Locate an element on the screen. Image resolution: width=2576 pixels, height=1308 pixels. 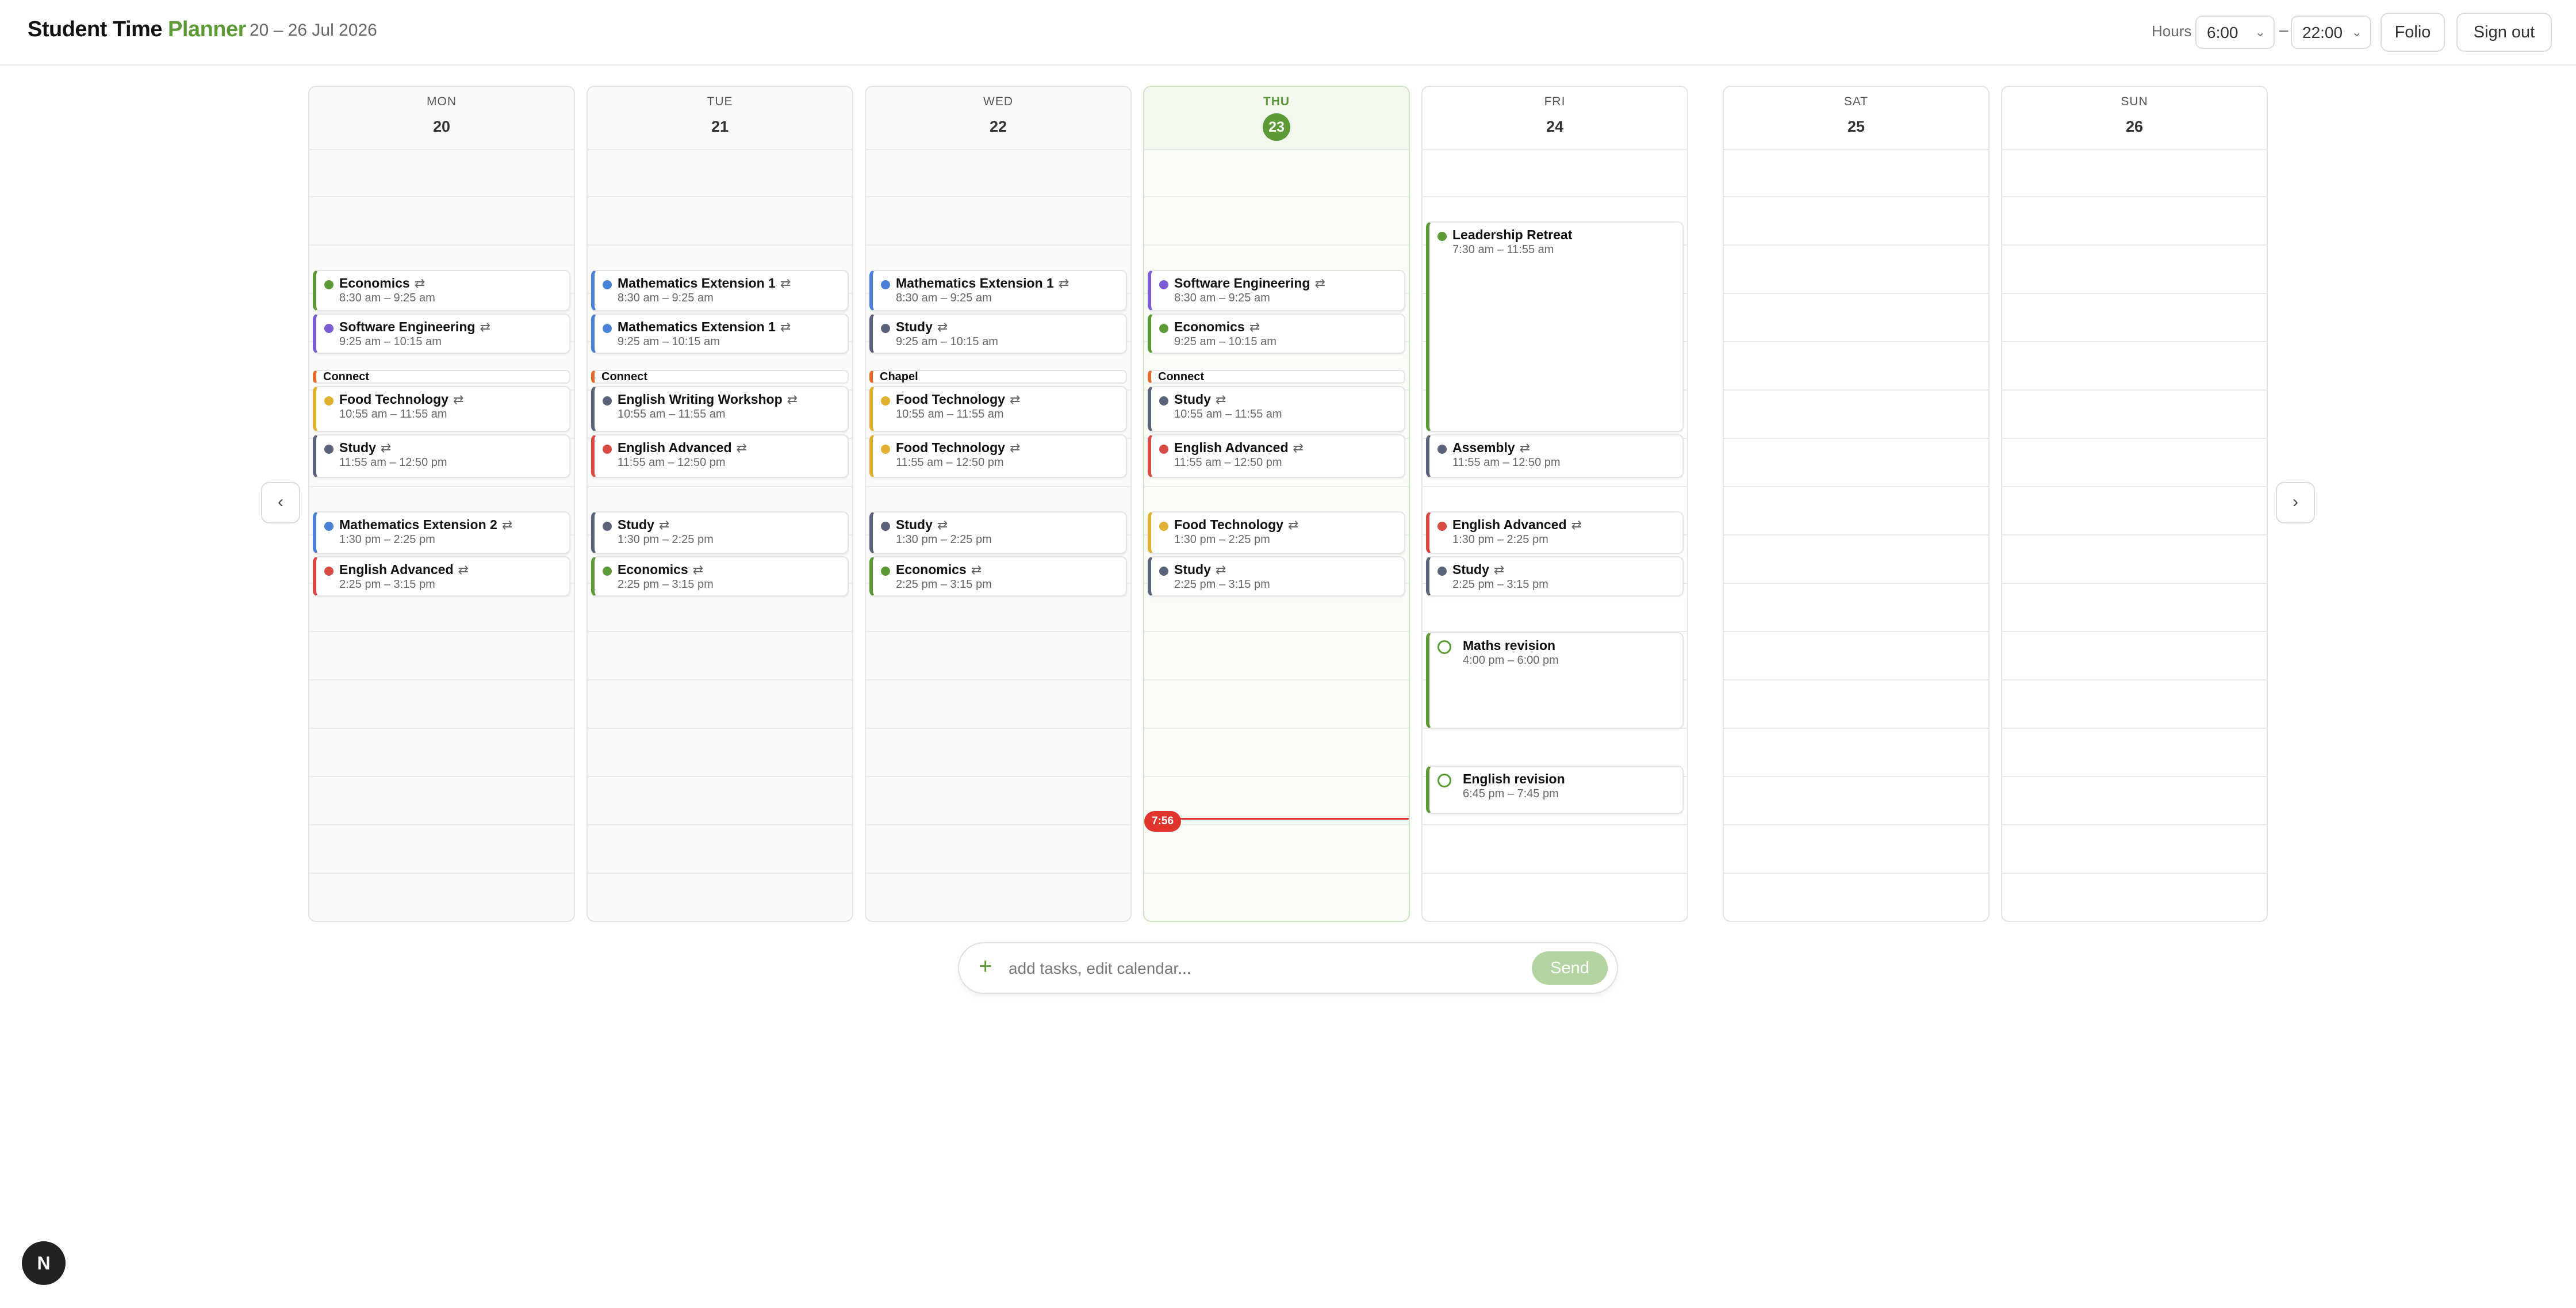
next-week-button: › is located at coordinates (2295, 502).